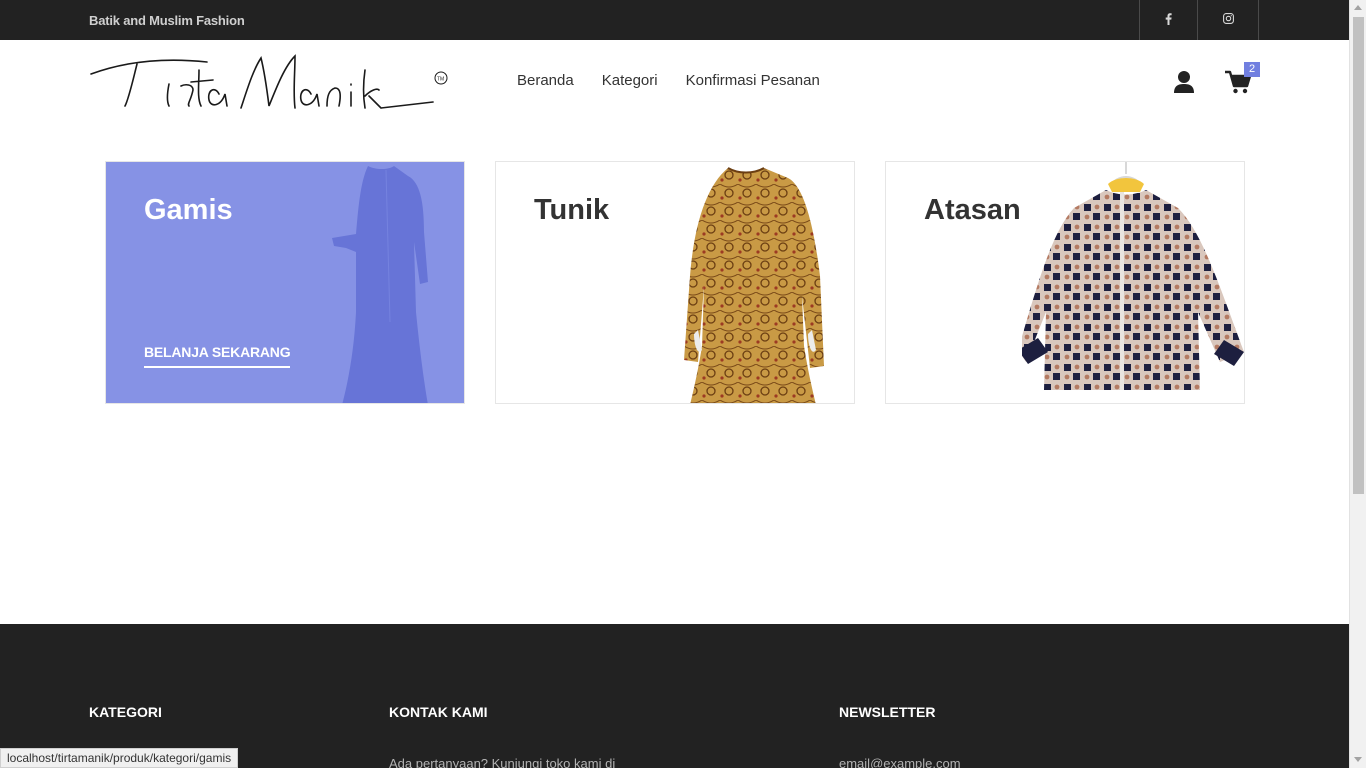 The width and height of the screenshot is (1366, 768). What do you see at coordinates (502, 762) in the screenshot?
I see `footer-contact-text: Ada pertanyaan? Kunjungi toko kami di` at bounding box center [502, 762].